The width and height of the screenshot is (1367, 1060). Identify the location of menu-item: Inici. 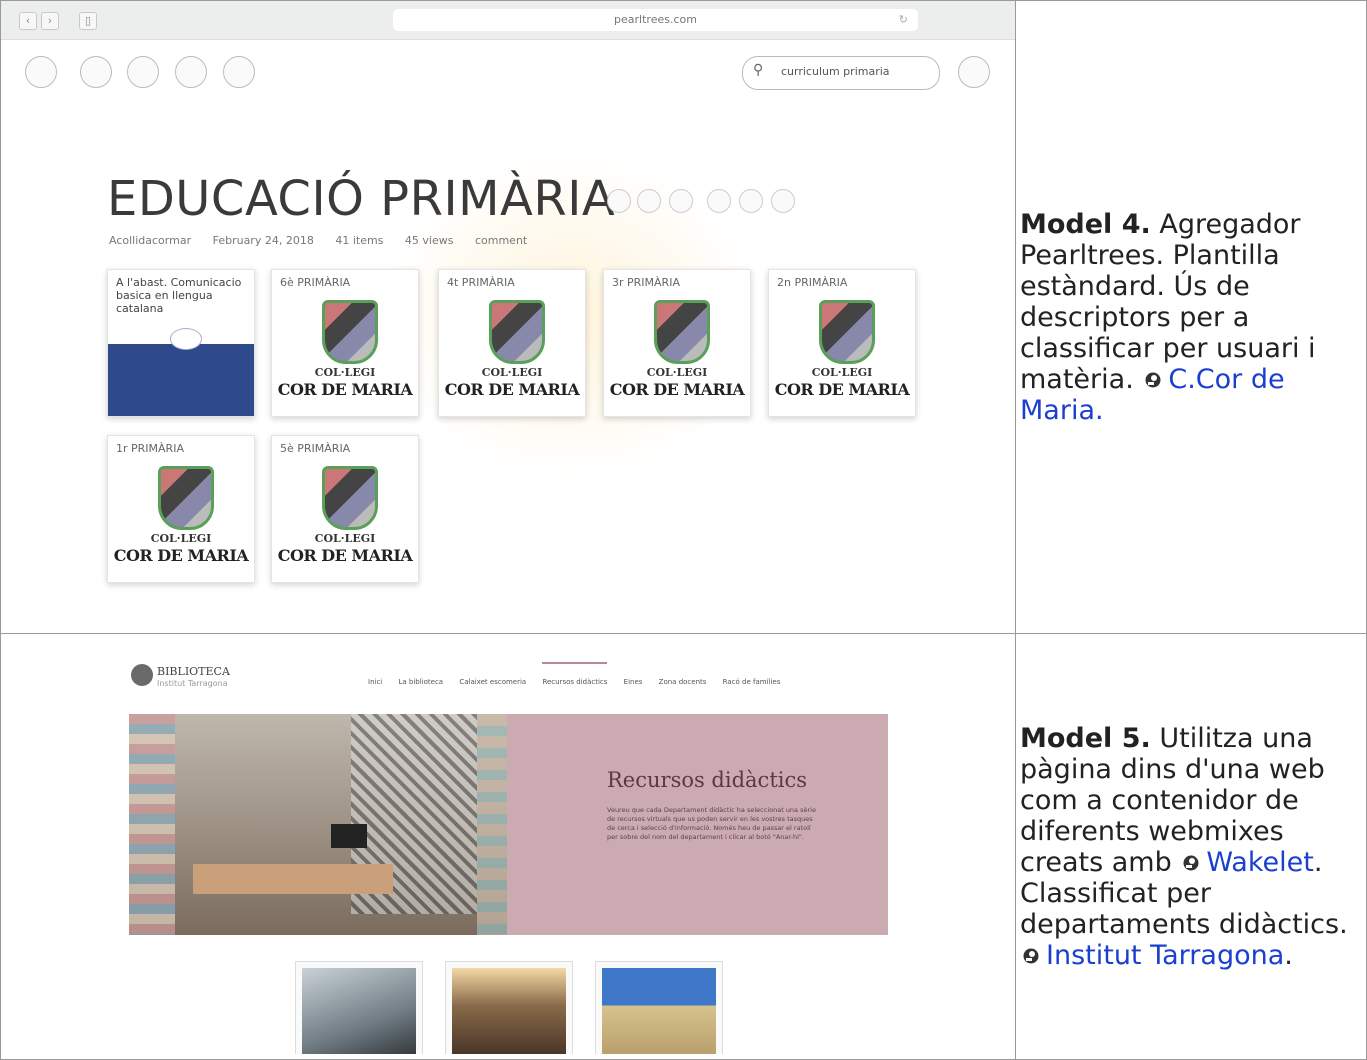
(375, 682).